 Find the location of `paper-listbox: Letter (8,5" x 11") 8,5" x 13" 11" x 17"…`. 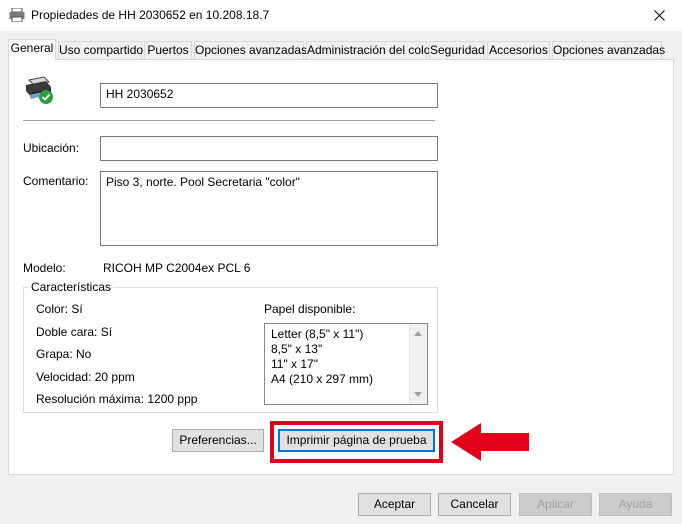

paper-listbox: Letter (8,5" x 11") 8,5" x 13" 11" x 17"… is located at coordinates (346, 364).